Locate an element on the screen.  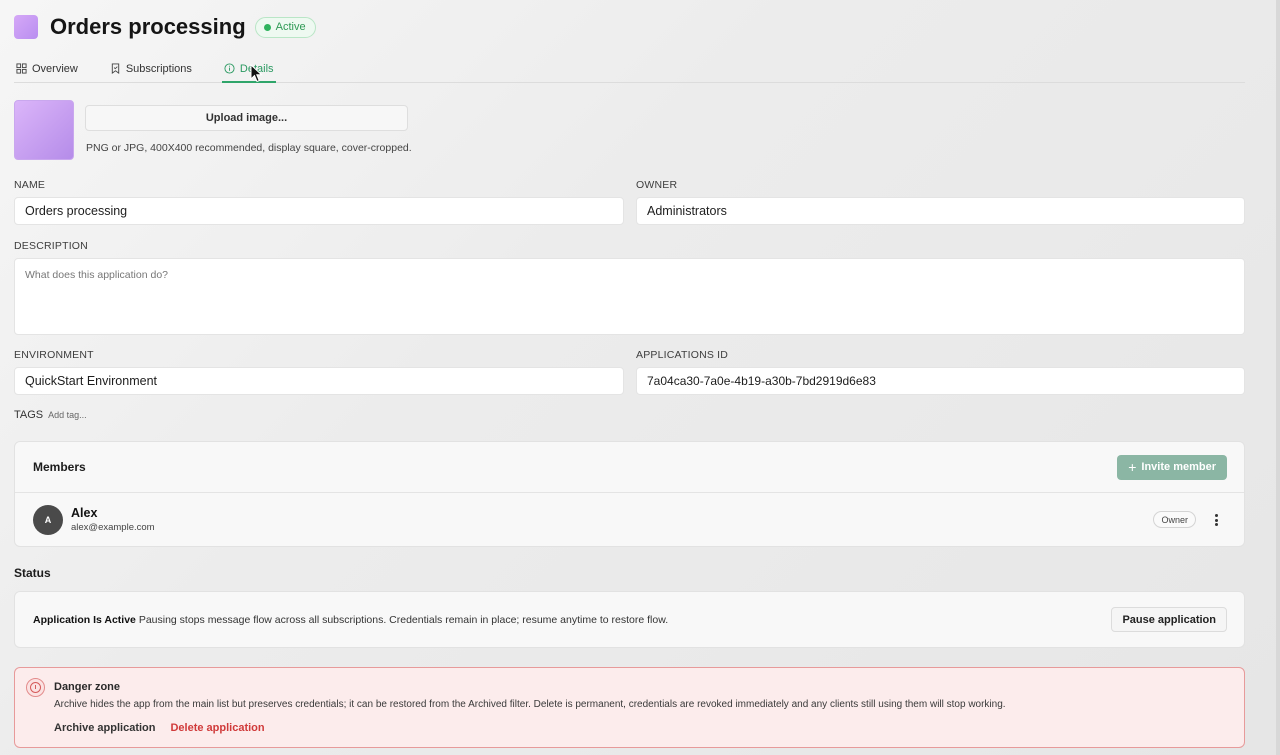
environment-label: ENVIRONMENT is located at coordinates (54, 355).